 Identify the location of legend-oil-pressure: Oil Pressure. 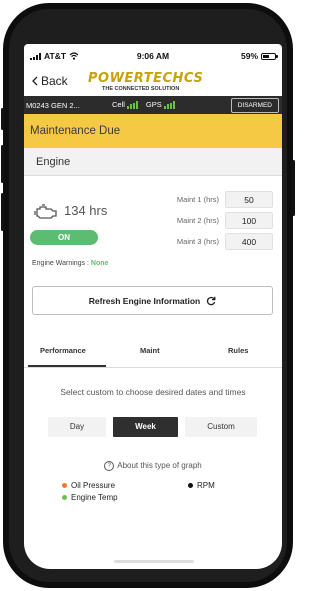
(88, 485).